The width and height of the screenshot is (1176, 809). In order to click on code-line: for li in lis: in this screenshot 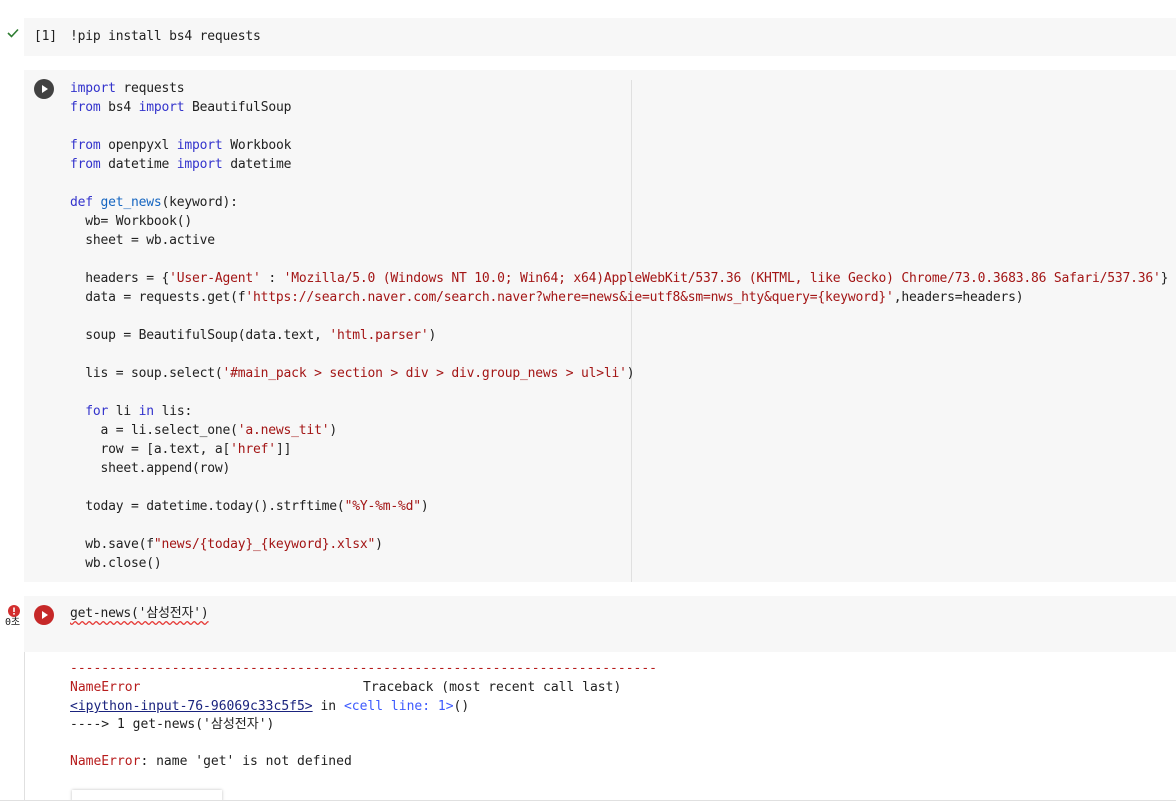, I will do `click(139, 411)`.